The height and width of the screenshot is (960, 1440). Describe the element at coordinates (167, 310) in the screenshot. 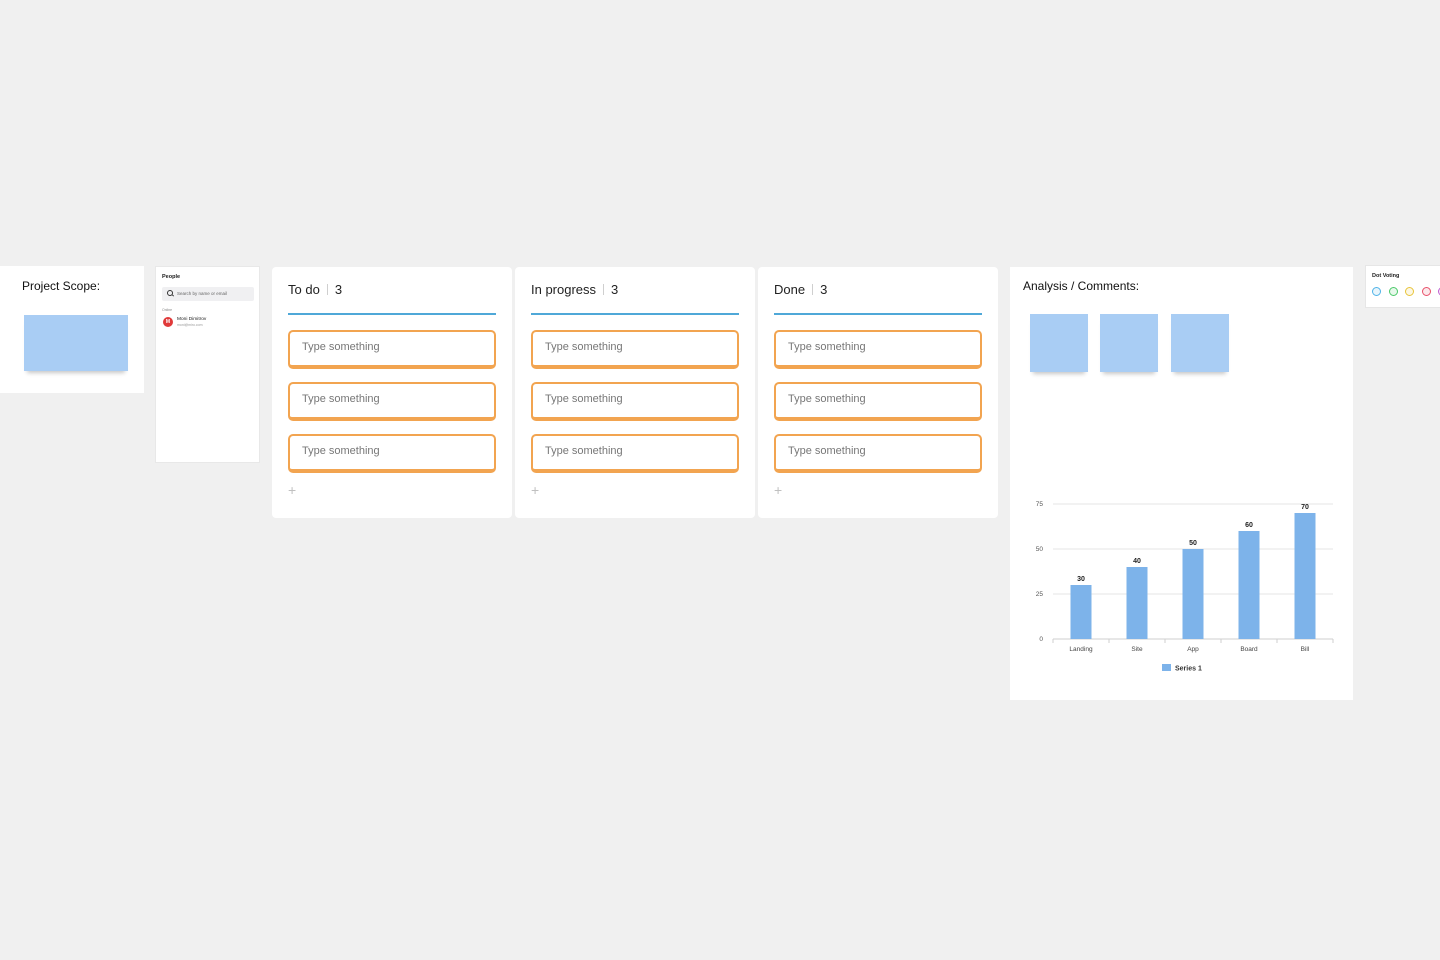

I see `online-label: Online` at that location.